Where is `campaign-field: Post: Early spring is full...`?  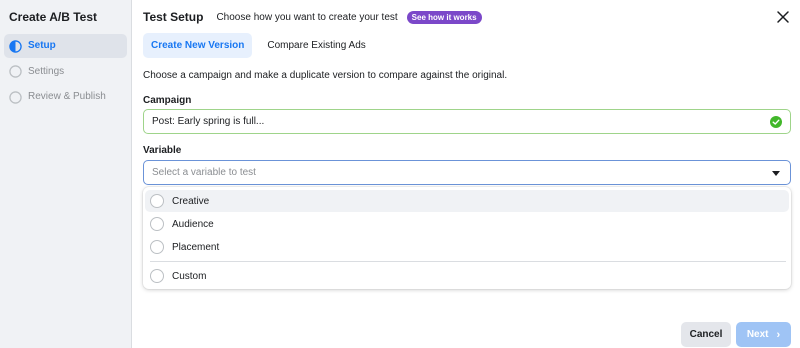
campaign-field: Post: Early spring is full... is located at coordinates (467, 121).